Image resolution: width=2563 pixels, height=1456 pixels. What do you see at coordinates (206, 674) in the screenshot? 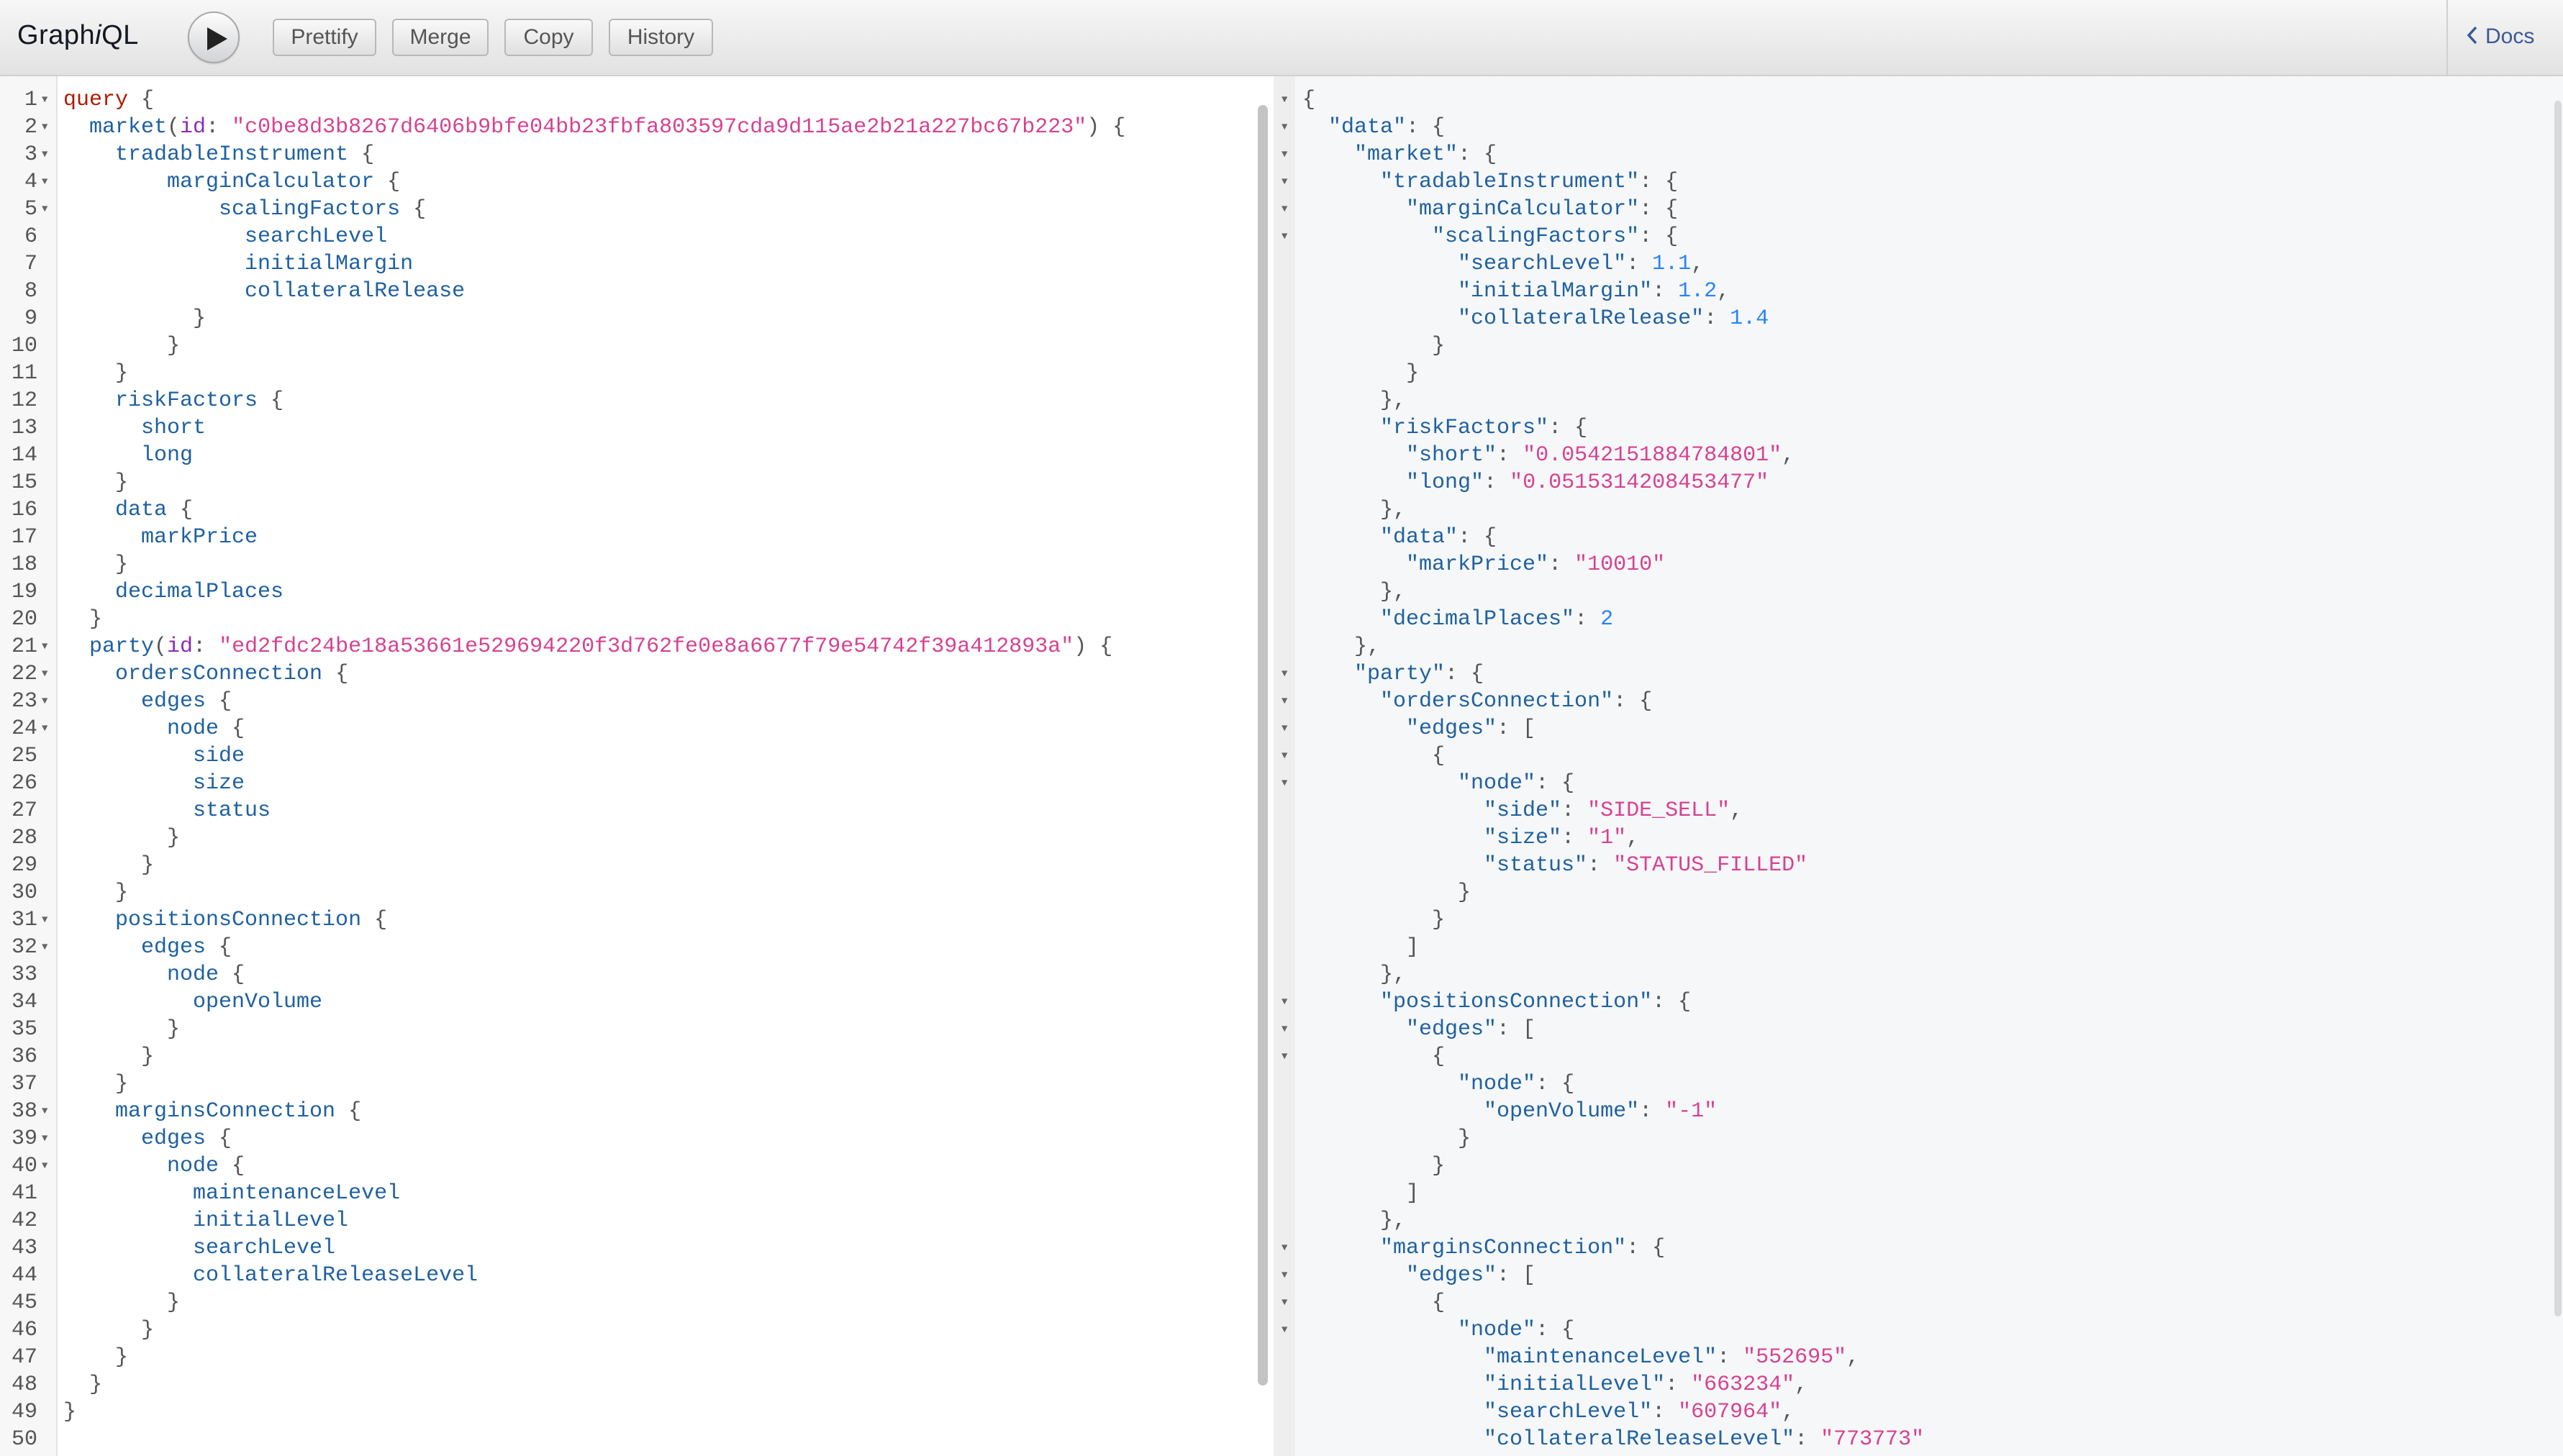
I see `code-line: ordersConnection {` at bounding box center [206, 674].